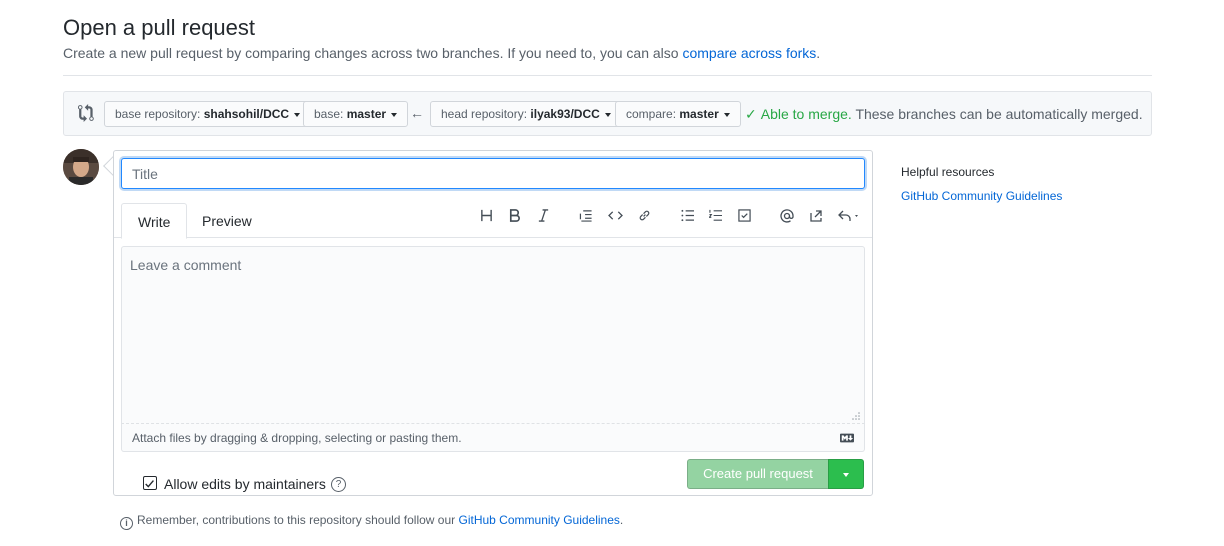  What do you see at coordinates (855, 417) in the screenshot?
I see `resize-handle-icon` at bounding box center [855, 417].